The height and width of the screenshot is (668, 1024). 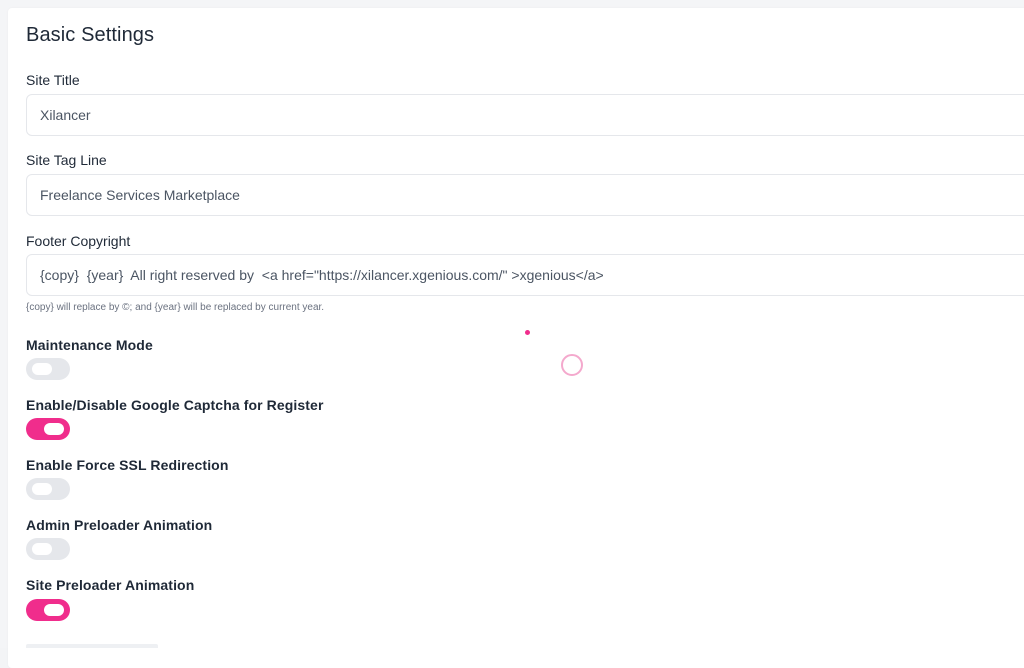 What do you see at coordinates (572, 365) in the screenshot?
I see `loading-spinner-icon` at bounding box center [572, 365].